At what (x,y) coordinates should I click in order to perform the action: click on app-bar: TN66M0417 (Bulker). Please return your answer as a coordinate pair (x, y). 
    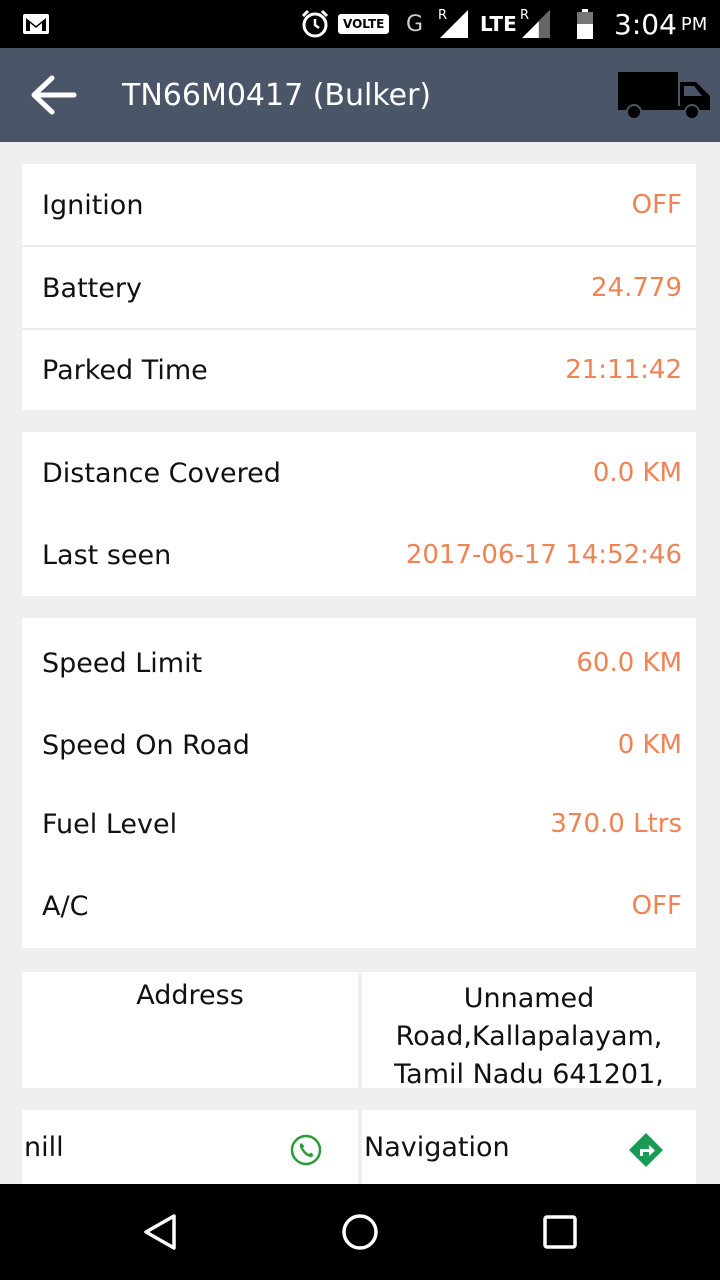
    Looking at the image, I should click on (360, 95).